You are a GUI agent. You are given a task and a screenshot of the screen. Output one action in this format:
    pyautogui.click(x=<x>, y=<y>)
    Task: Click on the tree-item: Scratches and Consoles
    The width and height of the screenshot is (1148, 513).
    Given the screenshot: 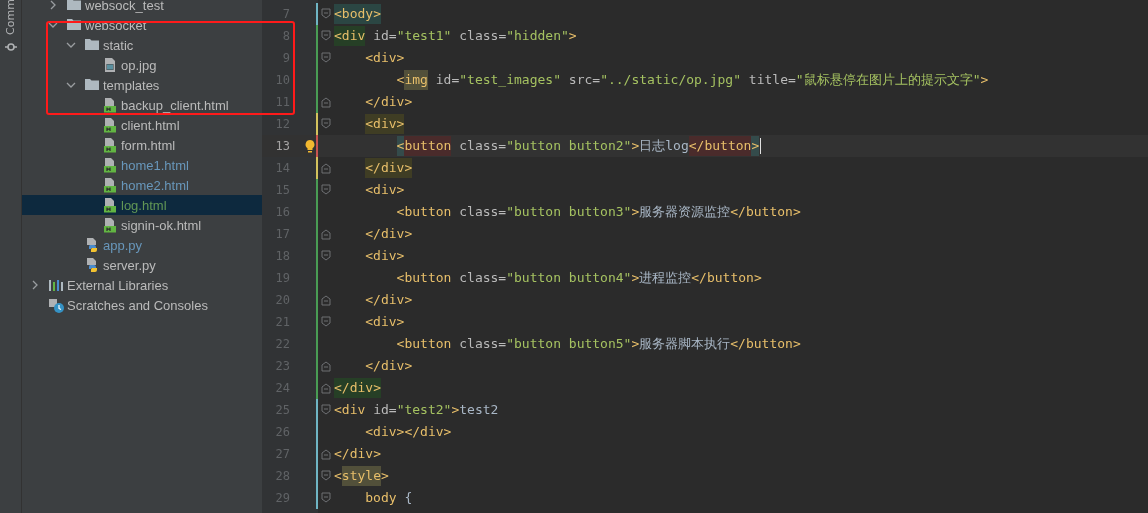 What is the action you would take?
    pyautogui.click(x=137, y=305)
    